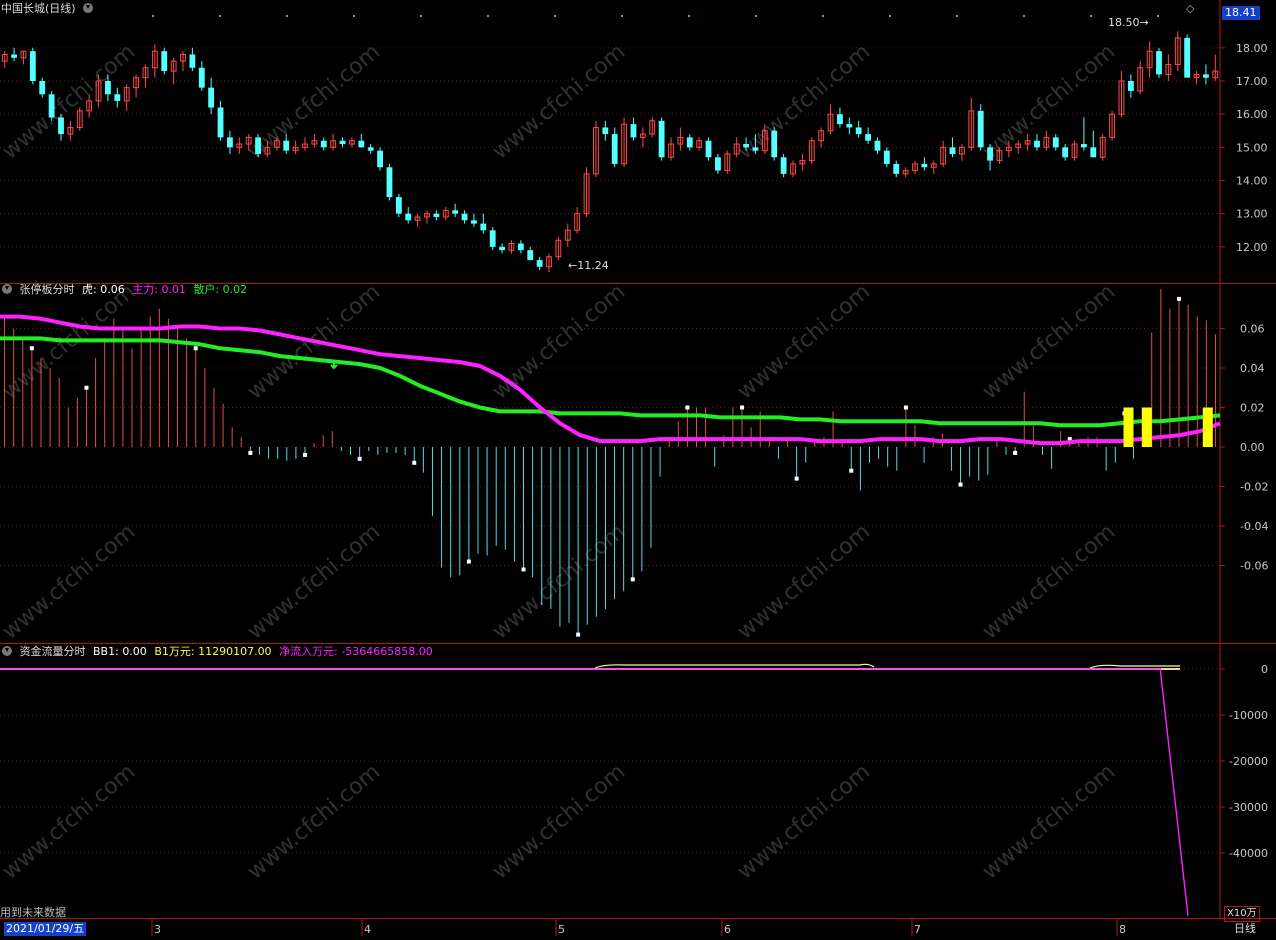  I want to click on flow-indicator-name: 资金流量分时, so click(53, 651).